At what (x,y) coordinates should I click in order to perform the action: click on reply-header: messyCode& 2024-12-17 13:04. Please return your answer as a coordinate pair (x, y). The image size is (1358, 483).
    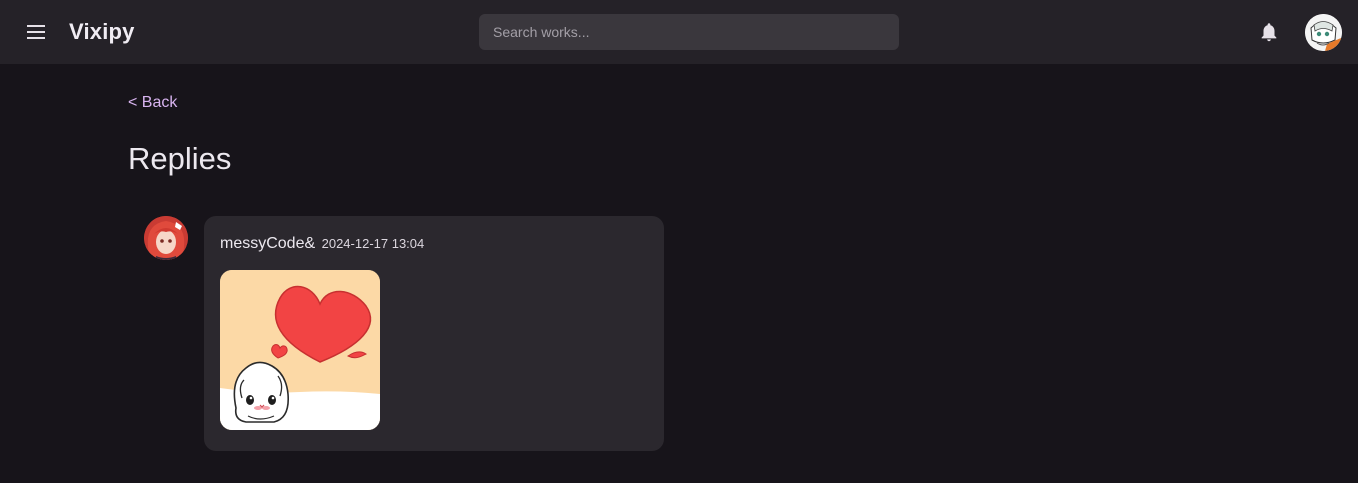
    Looking at the image, I should click on (322, 244).